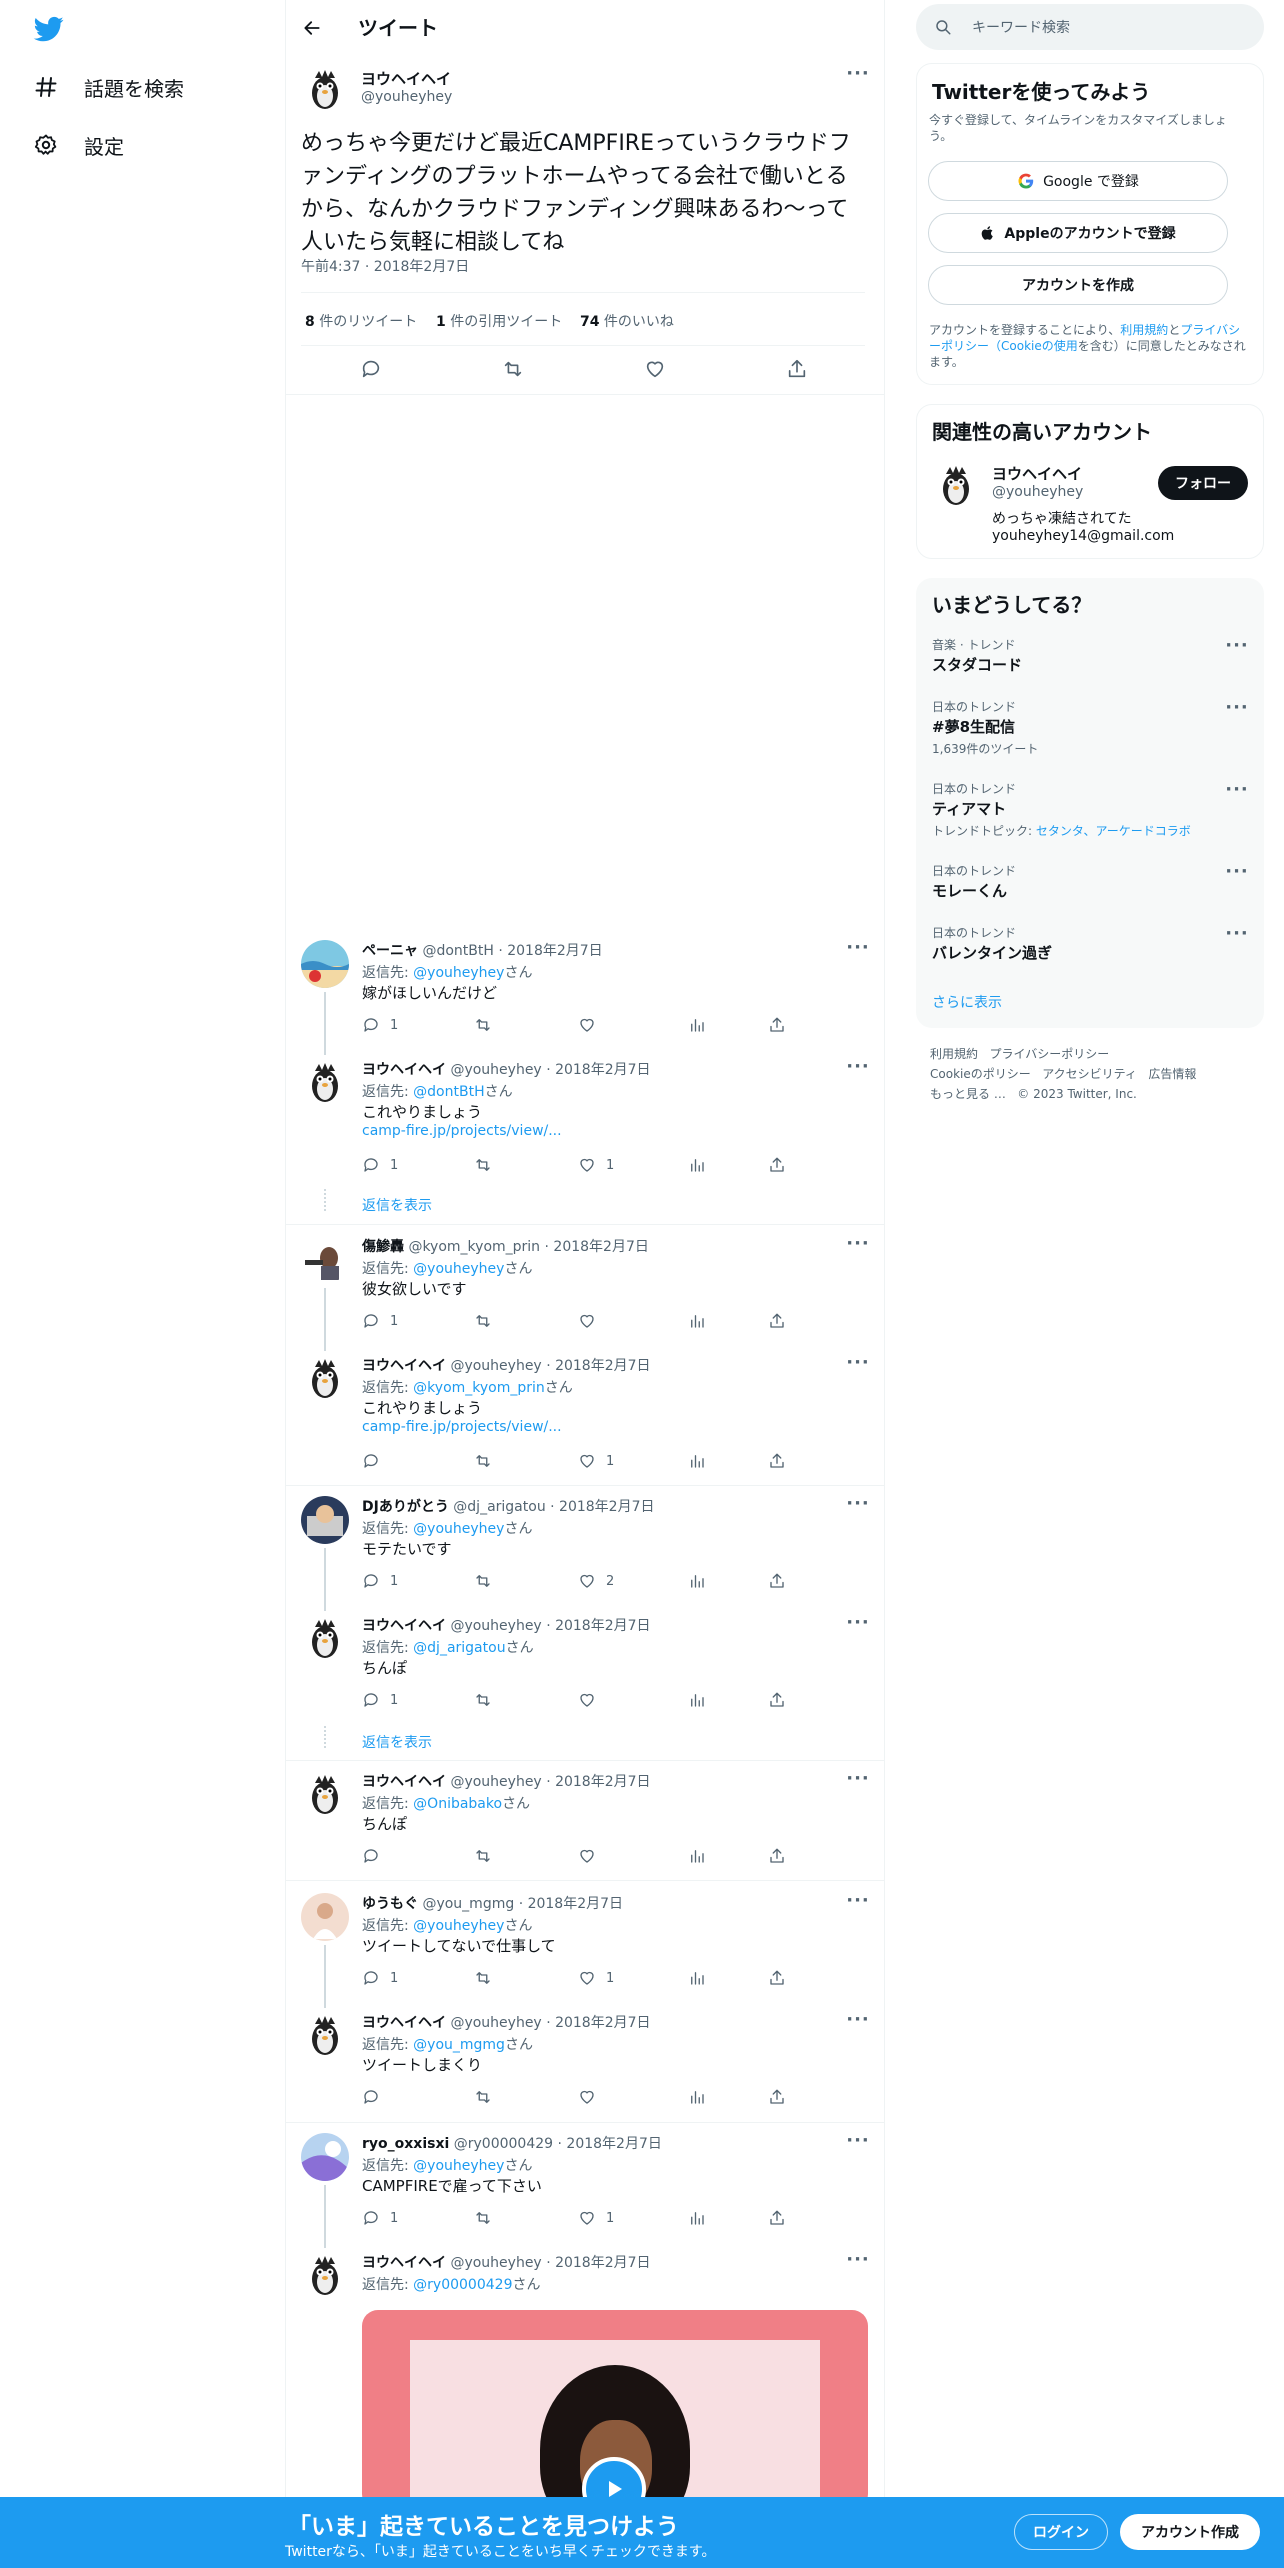  Describe the element at coordinates (967, 1002) in the screenshot. I see `show-more-link: さらに表示` at that location.